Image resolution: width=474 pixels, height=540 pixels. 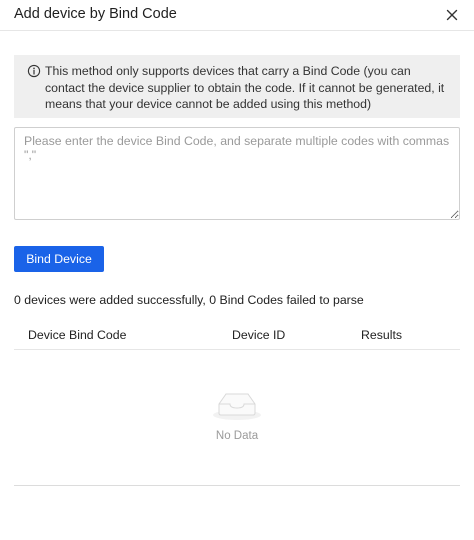 What do you see at coordinates (59, 259) in the screenshot?
I see `bind-device-button: Bind Device` at bounding box center [59, 259].